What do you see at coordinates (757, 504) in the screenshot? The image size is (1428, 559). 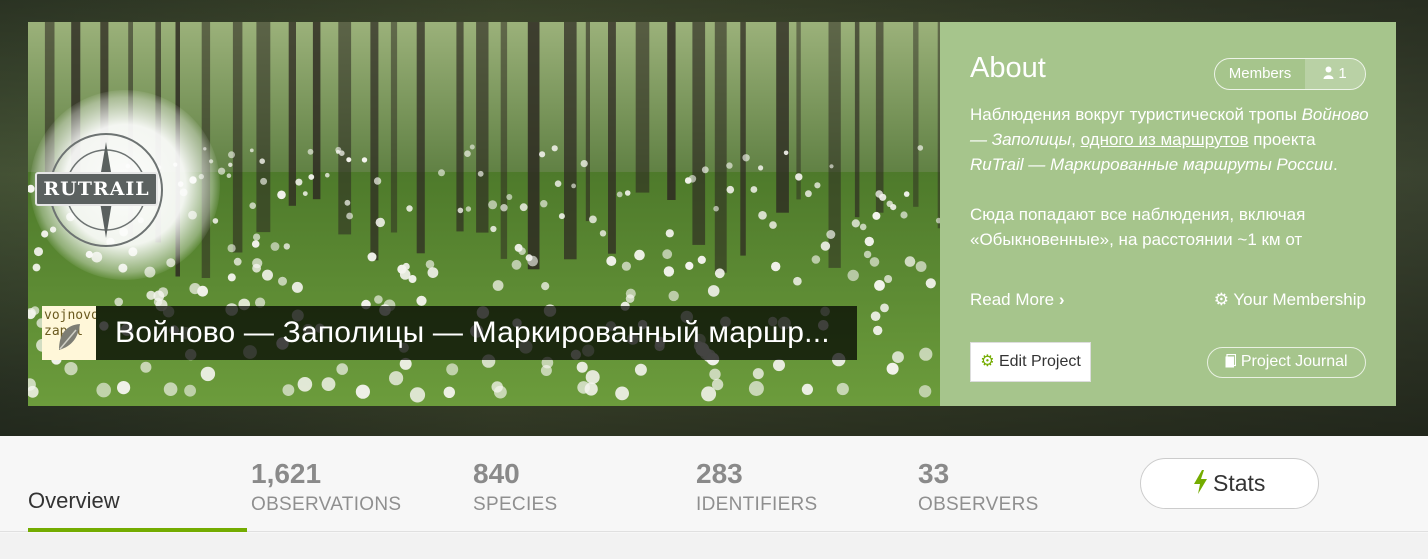 I see `stat-label: IDENTIFIERS` at bounding box center [757, 504].